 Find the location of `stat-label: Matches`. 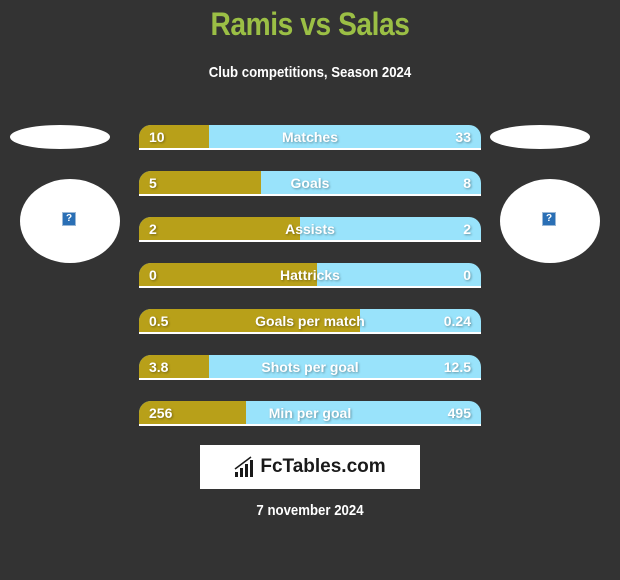

stat-label: Matches is located at coordinates (310, 137).